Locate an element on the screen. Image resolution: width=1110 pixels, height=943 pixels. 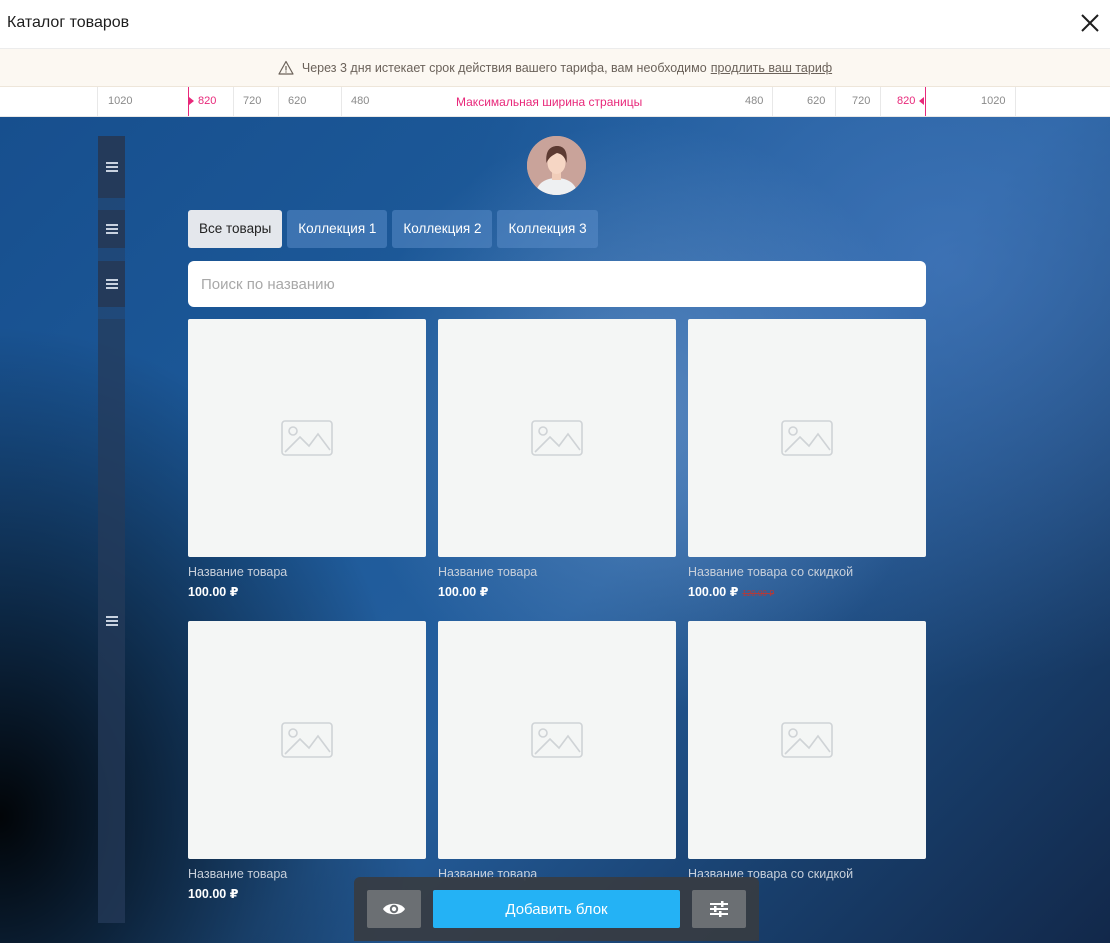
settings-button is located at coordinates (719, 909).